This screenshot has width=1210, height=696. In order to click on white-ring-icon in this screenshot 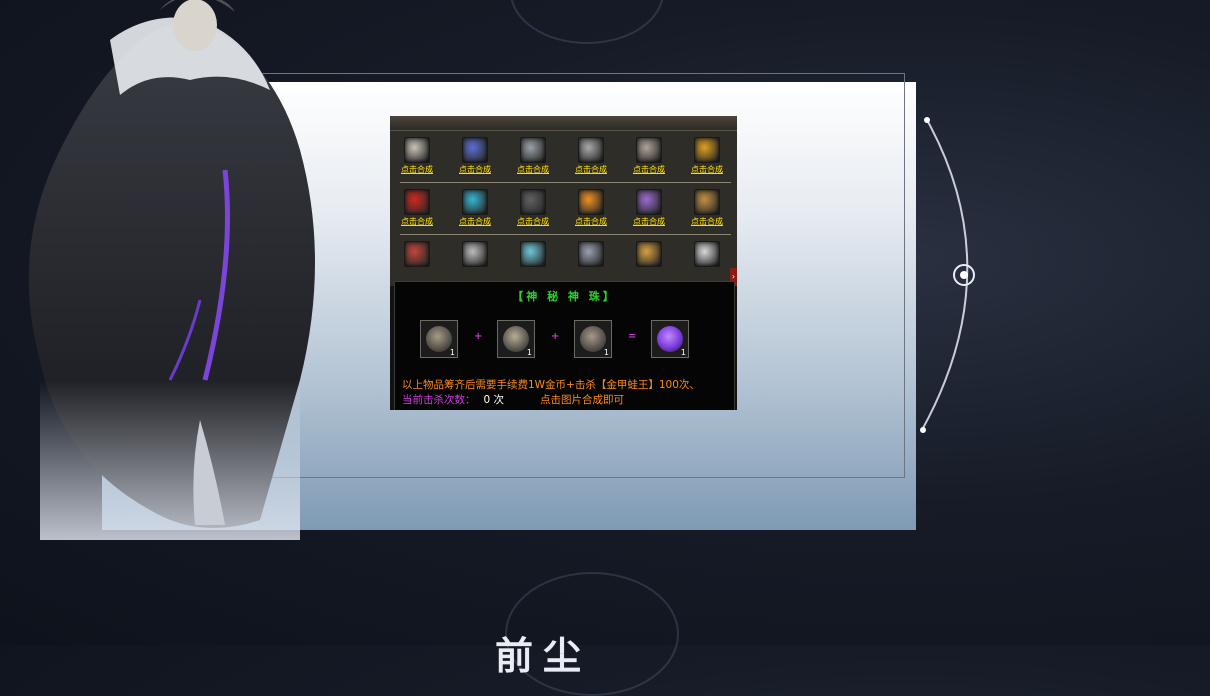, I will do `click(707, 254)`.